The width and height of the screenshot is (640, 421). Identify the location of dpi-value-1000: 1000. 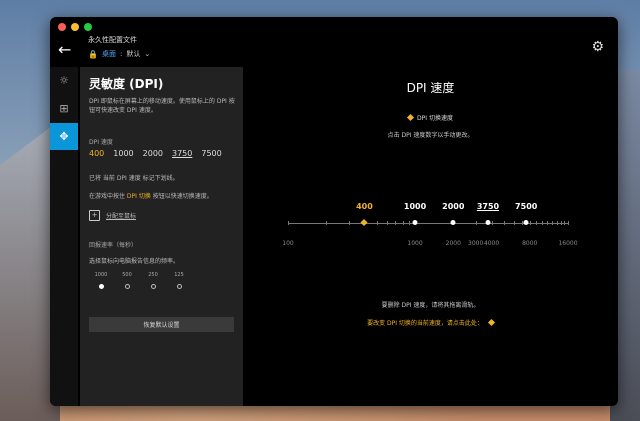
(123, 153).